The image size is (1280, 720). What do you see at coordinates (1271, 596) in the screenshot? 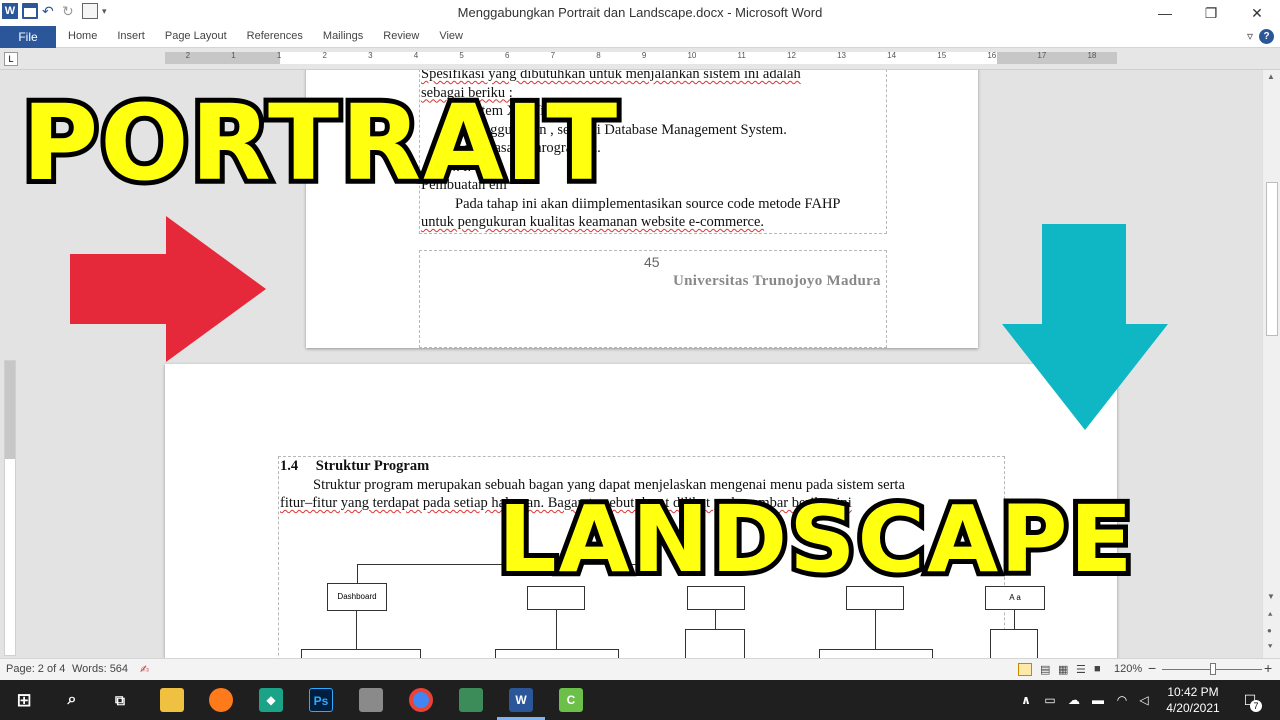
I see `scroll-down-icon: ▼` at bounding box center [1271, 596].